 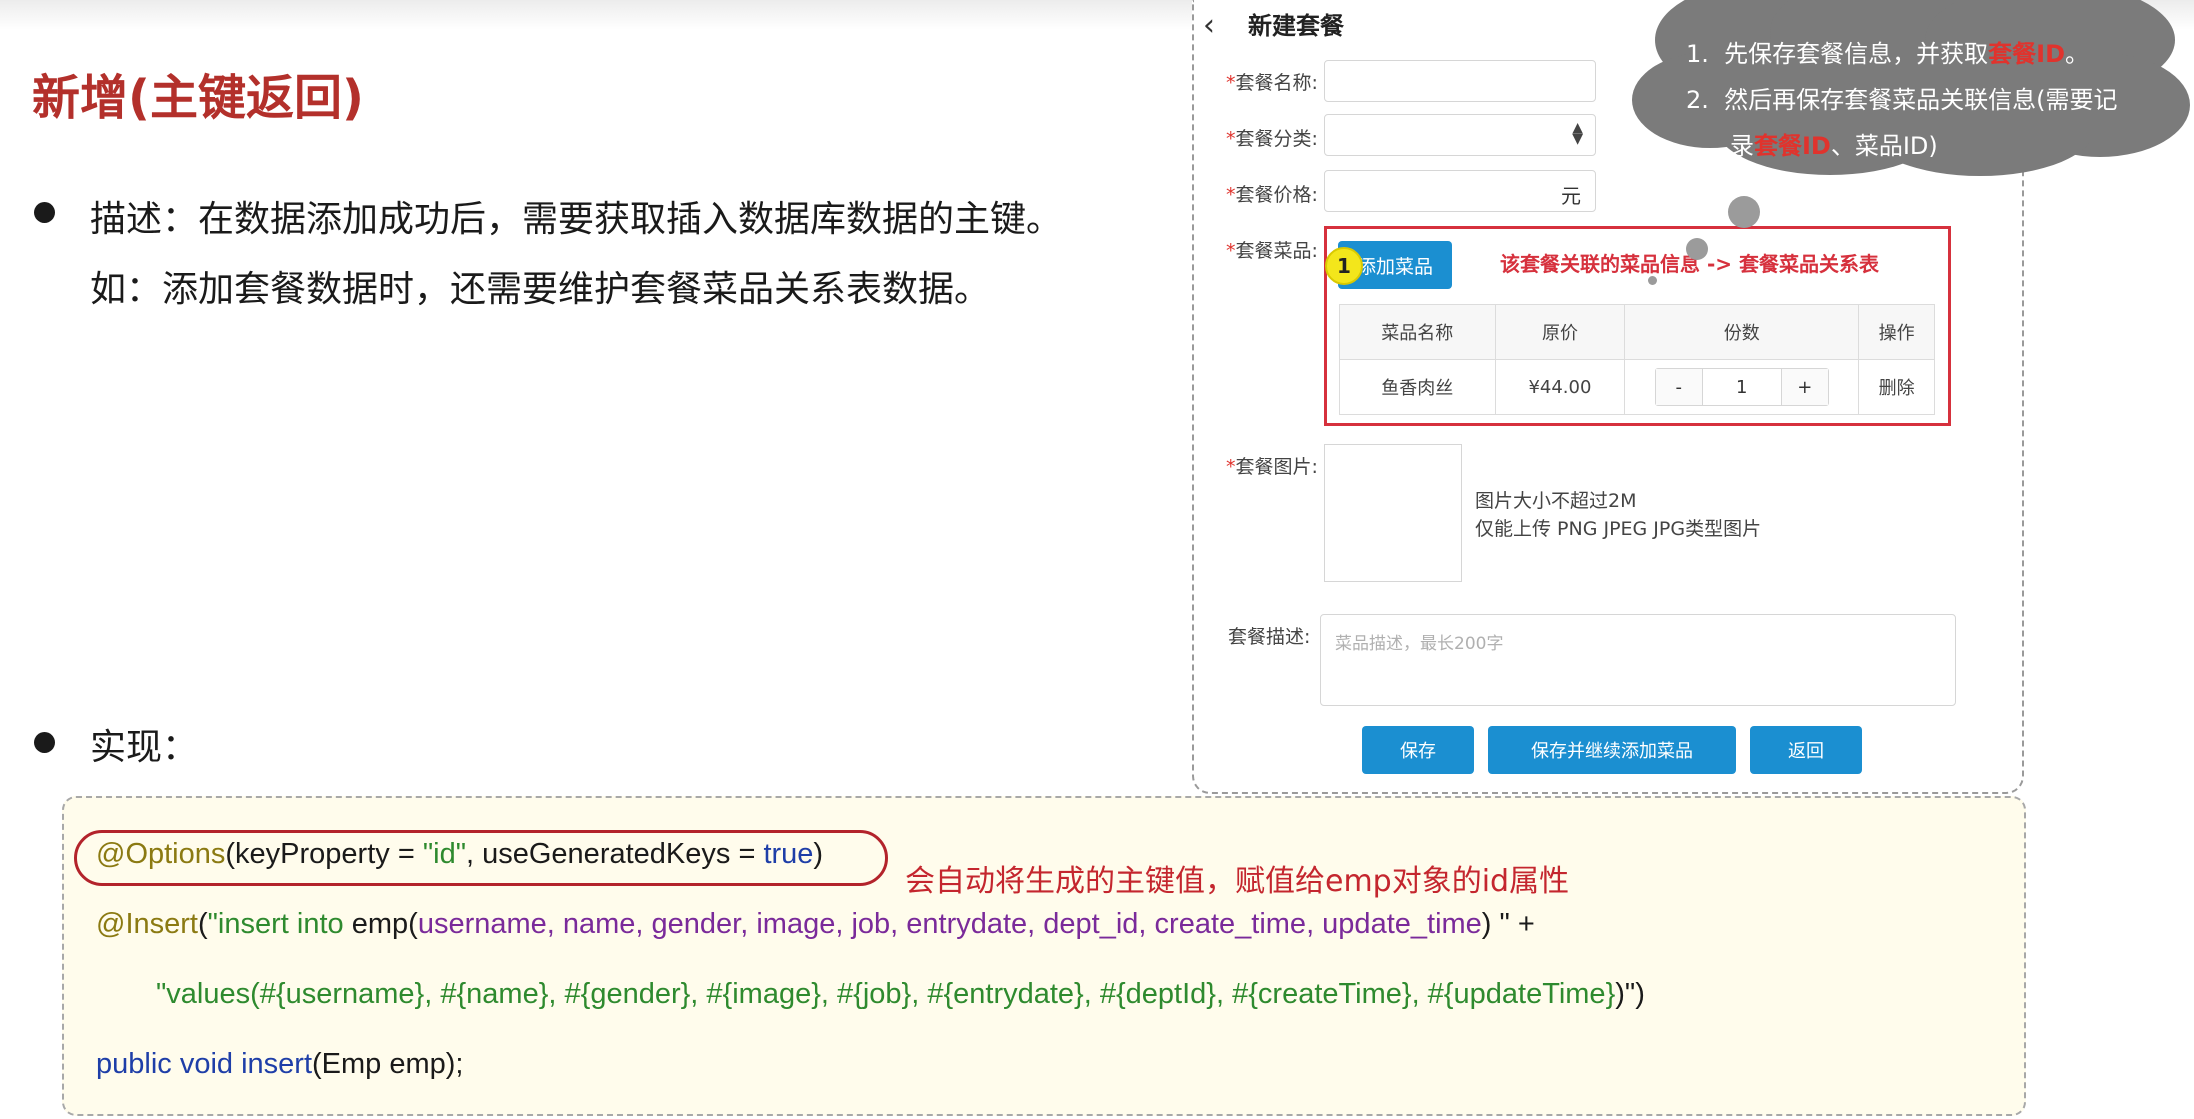 What do you see at coordinates (576, 219) in the screenshot?
I see `description-line-1: 描述：在数据添加成功后，需要获取插入数据库数据的主键。` at bounding box center [576, 219].